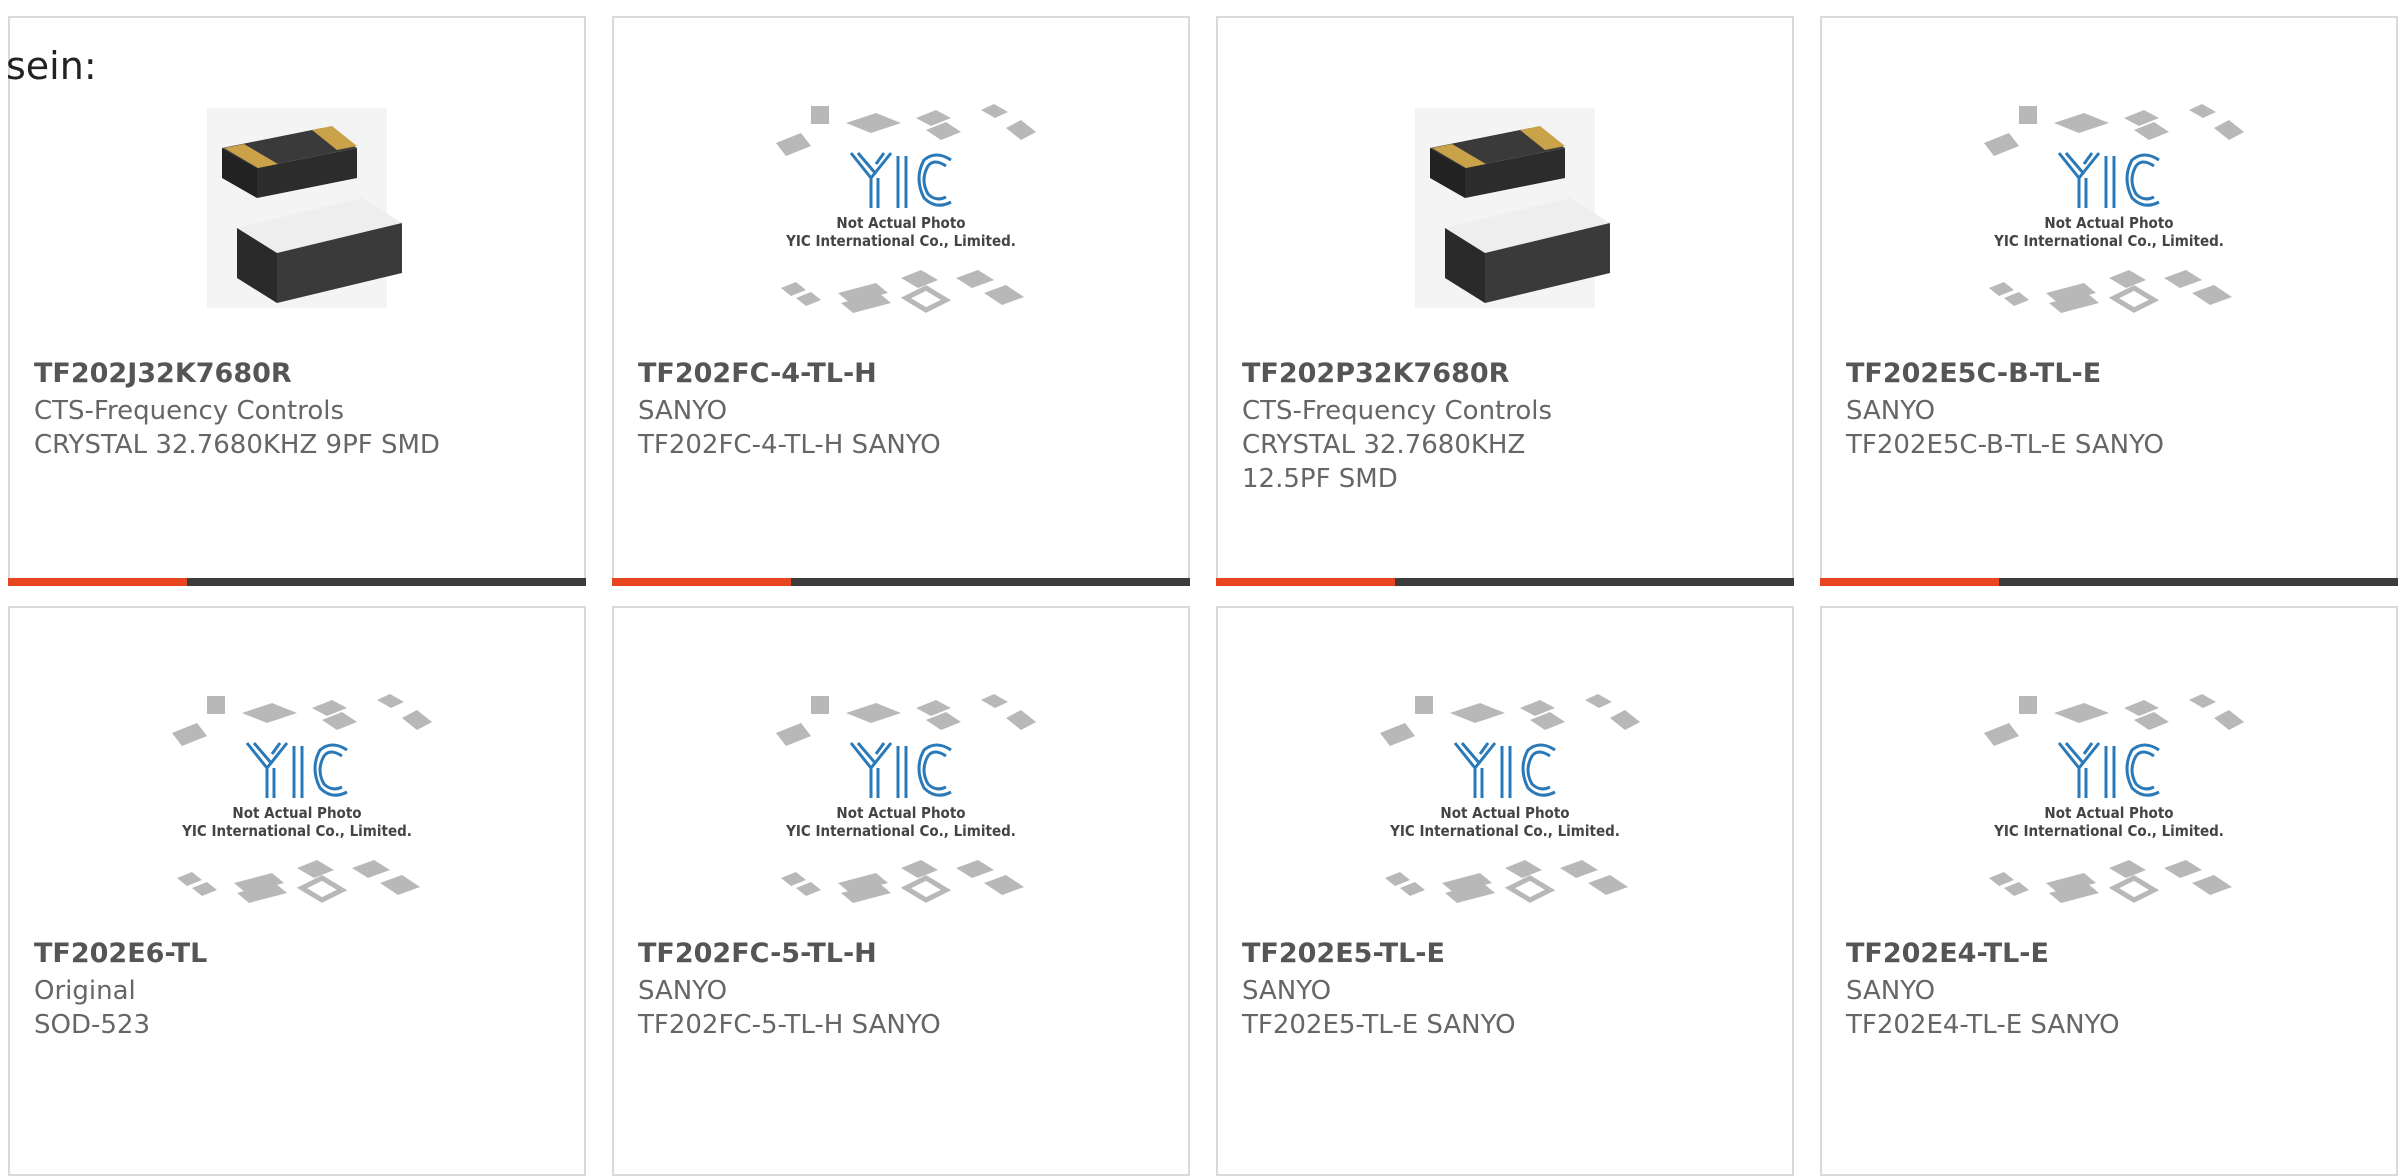  Describe the element at coordinates (1379, 1025) in the screenshot. I see `description-label: TF202E5-TL-E SANYO` at that location.